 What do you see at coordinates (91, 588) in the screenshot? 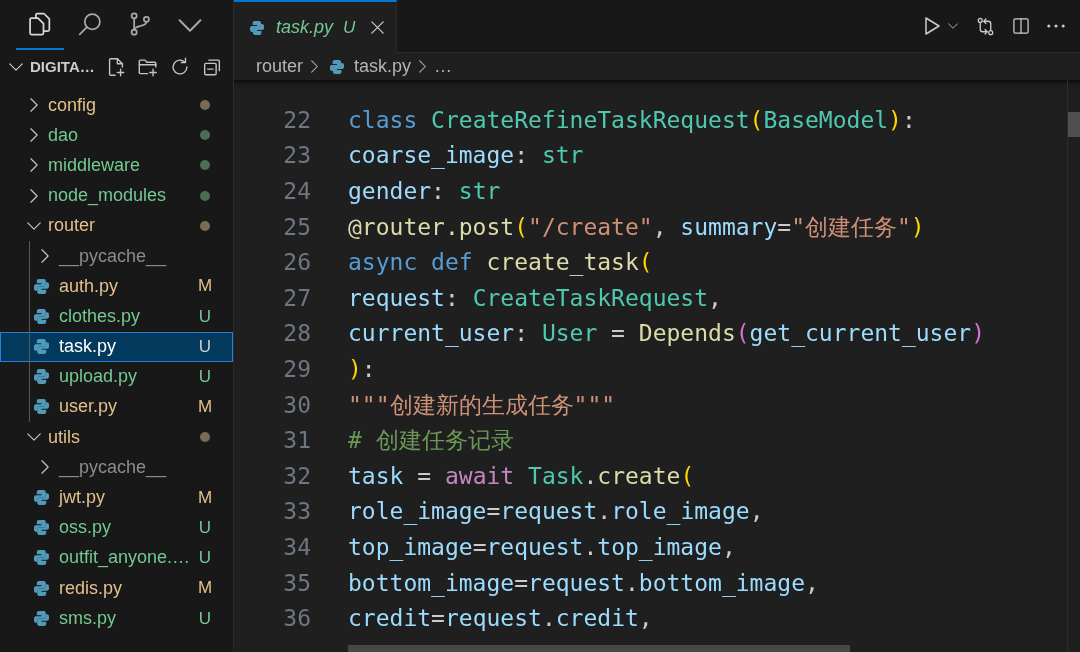
I see `file-name: redis.py` at bounding box center [91, 588].